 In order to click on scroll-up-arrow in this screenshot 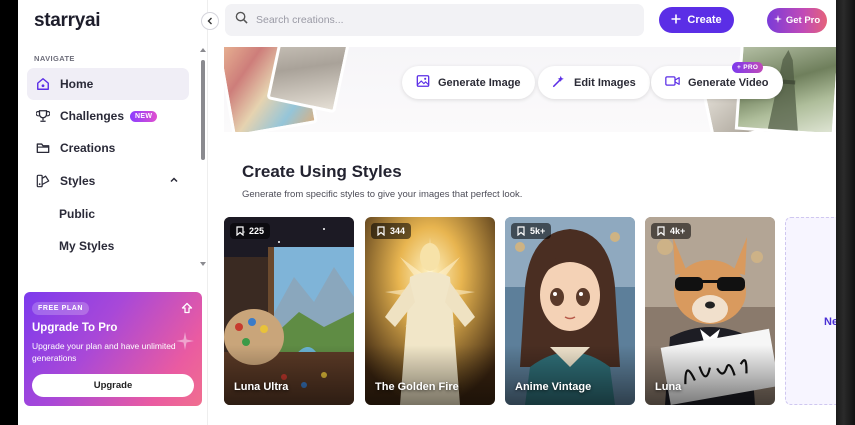, I will do `click(203, 50)`.